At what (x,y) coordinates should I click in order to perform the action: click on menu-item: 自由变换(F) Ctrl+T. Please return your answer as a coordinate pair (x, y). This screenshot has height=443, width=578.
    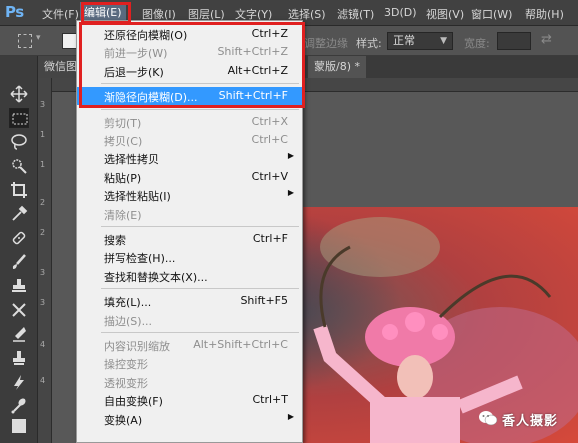
    Looking at the image, I should click on (189, 400).